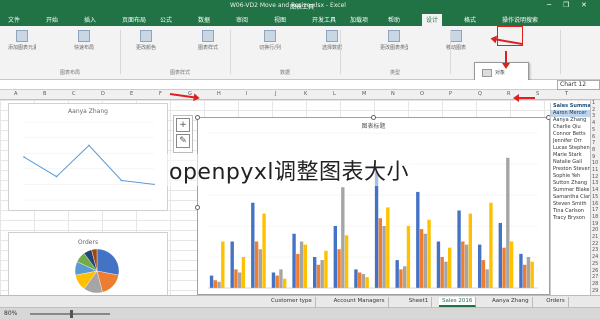 The width and height of the screenshot is (600, 319). I want to click on name-box: Chart 12, so click(578, 85).